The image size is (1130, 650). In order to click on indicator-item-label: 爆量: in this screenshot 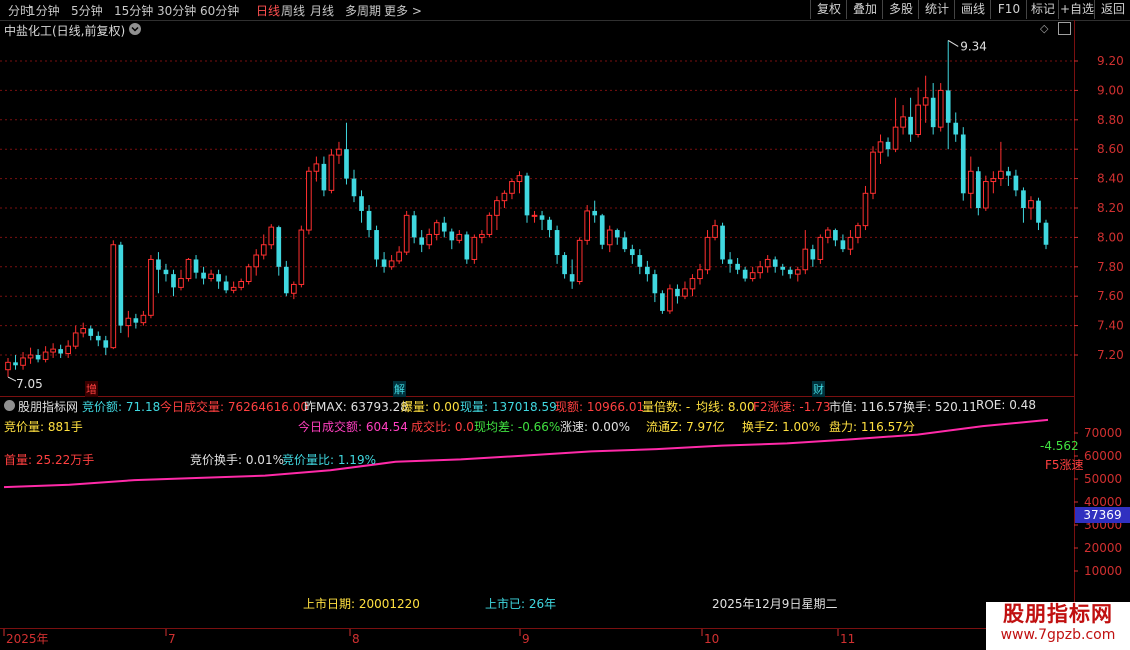, I will do `click(415, 407)`.